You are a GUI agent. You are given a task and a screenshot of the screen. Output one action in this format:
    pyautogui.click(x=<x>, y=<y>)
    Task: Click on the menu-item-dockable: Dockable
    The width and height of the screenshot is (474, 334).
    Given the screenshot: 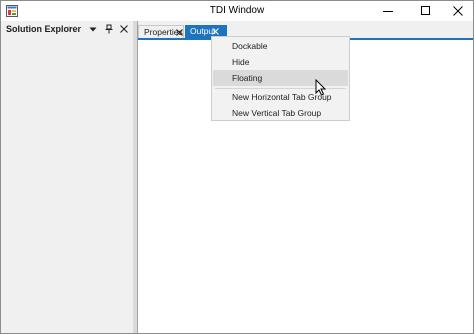 What is the action you would take?
    pyautogui.click(x=280, y=46)
    